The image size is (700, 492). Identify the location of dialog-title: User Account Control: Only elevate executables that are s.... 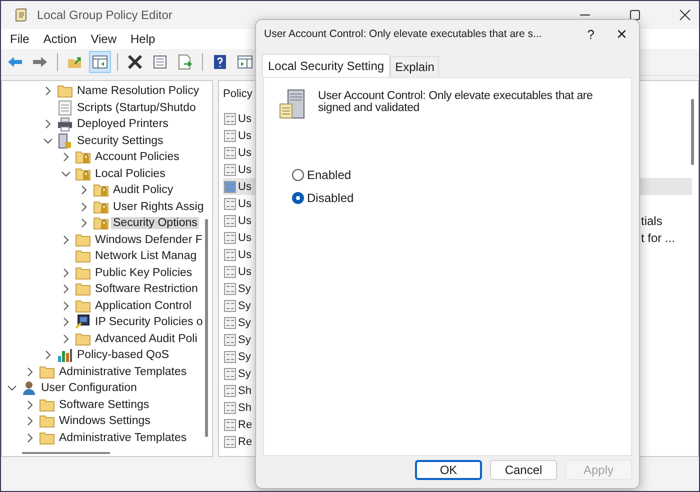
(403, 34).